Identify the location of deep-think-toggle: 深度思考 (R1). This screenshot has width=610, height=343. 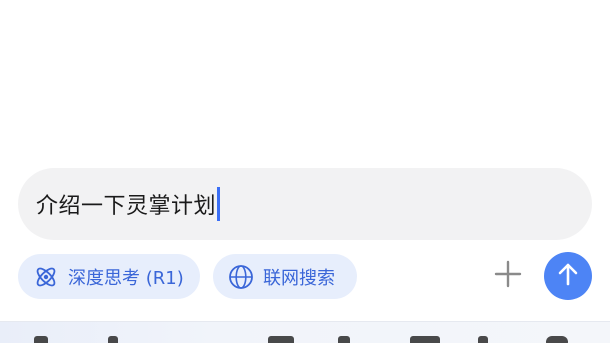
(109, 276).